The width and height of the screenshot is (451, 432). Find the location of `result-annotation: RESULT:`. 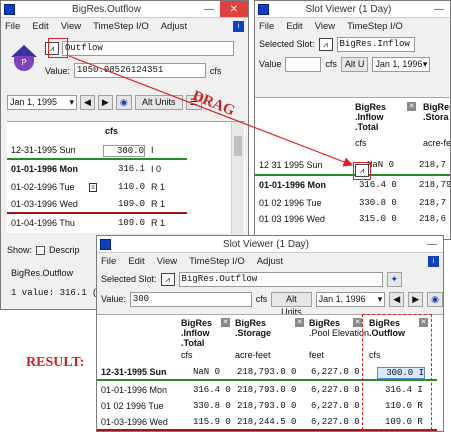

result-annotation: RESULT: is located at coordinates (55, 362).